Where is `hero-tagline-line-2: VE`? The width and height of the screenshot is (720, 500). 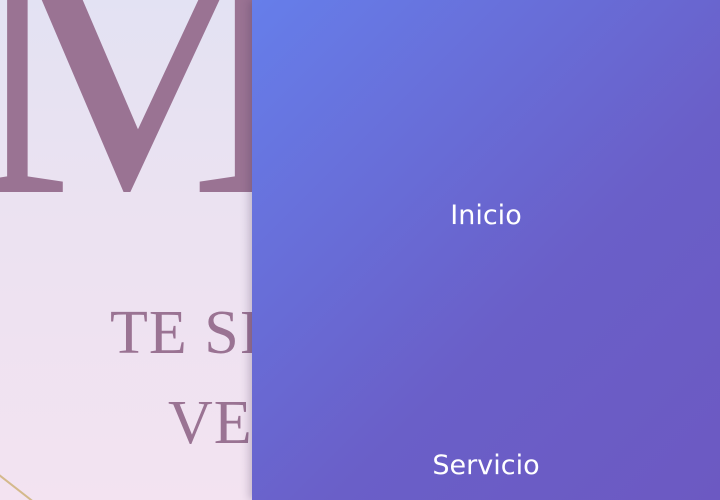 hero-tagline-line-2: VE is located at coordinates (210, 423).